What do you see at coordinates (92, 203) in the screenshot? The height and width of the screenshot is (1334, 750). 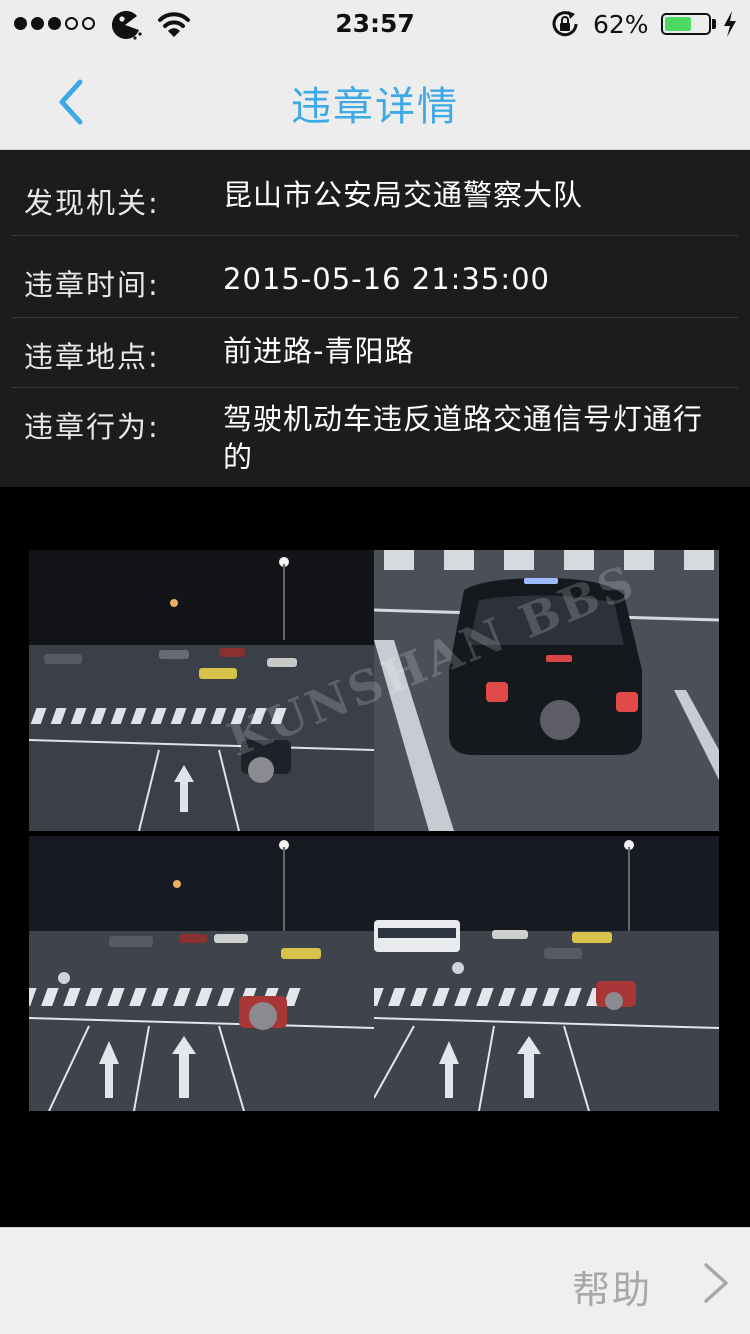 I see `agency-label: 发现机关:` at bounding box center [92, 203].